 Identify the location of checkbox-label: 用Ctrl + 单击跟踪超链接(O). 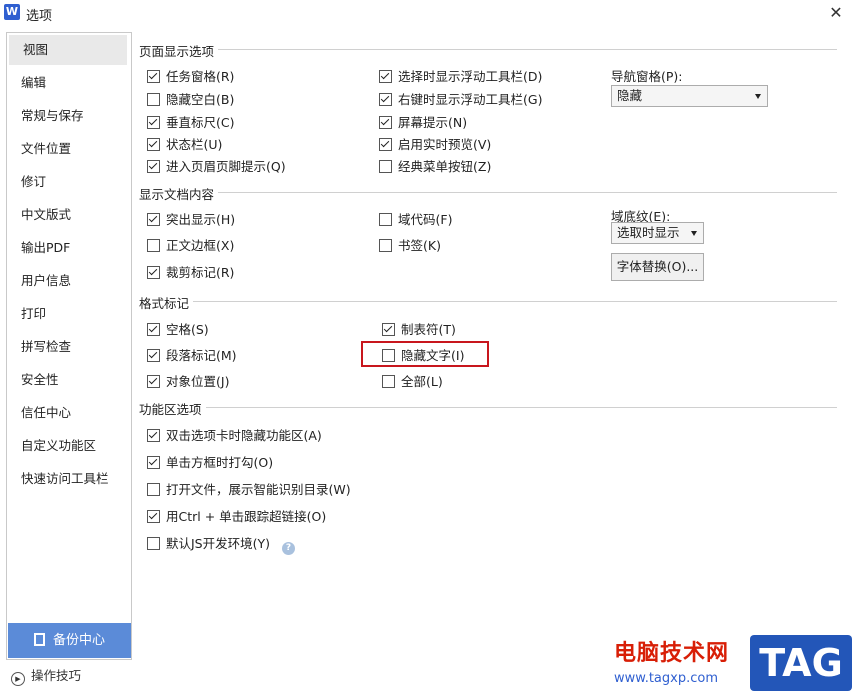
(246, 516).